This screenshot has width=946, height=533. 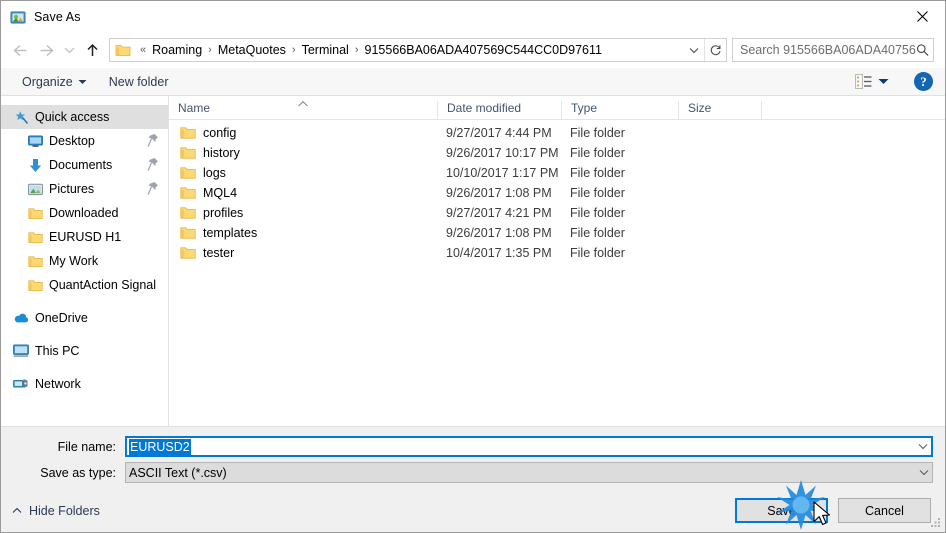 What do you see at coordinates (884, 510) in the screenshot?
I see `cancel-button: Cancel` at bounding box center [884, 510].